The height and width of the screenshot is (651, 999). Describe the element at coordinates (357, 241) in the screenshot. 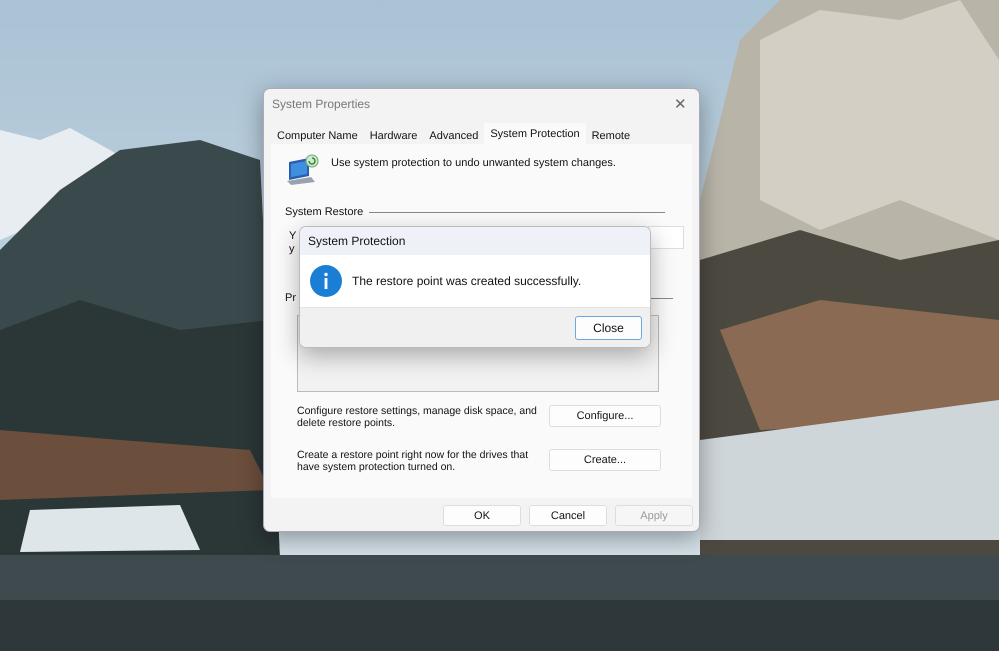

I see `message-box-title: System Protection` at that location.